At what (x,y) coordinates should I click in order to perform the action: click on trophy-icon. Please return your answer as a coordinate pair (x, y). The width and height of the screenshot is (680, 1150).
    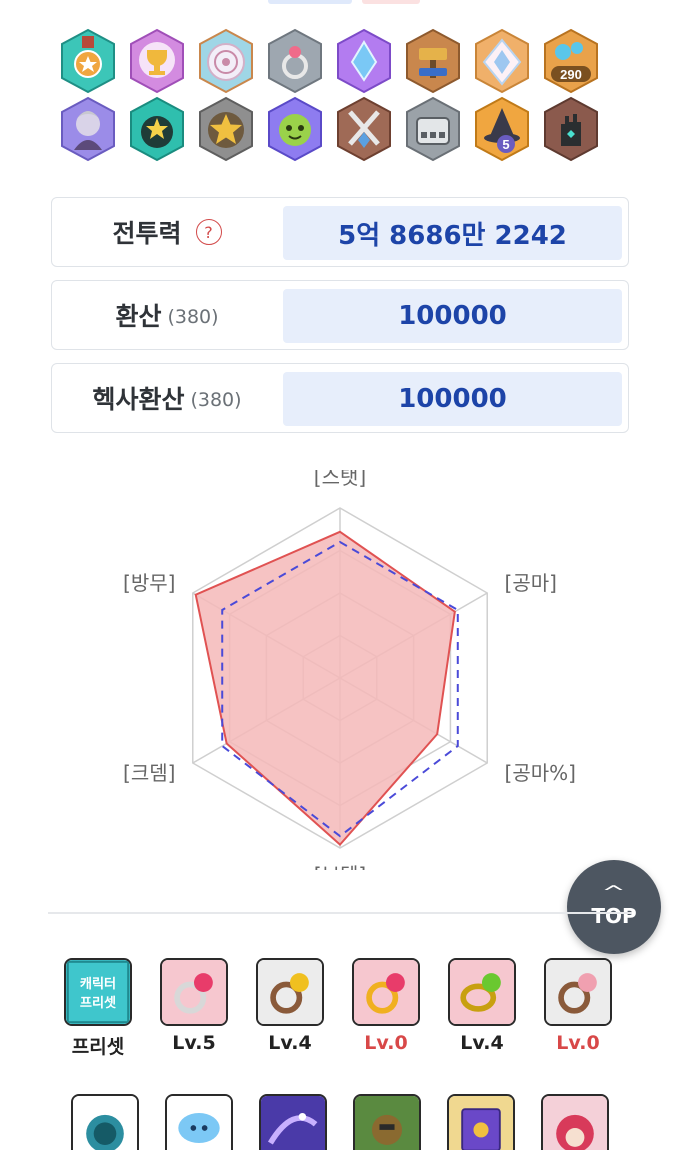
    Looking at the image, I should click on (157, 61).